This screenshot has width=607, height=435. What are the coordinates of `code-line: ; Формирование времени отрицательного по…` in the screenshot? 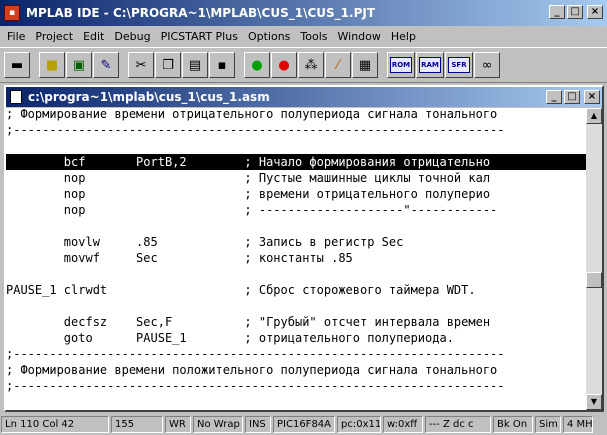 It's located at (296, 115).